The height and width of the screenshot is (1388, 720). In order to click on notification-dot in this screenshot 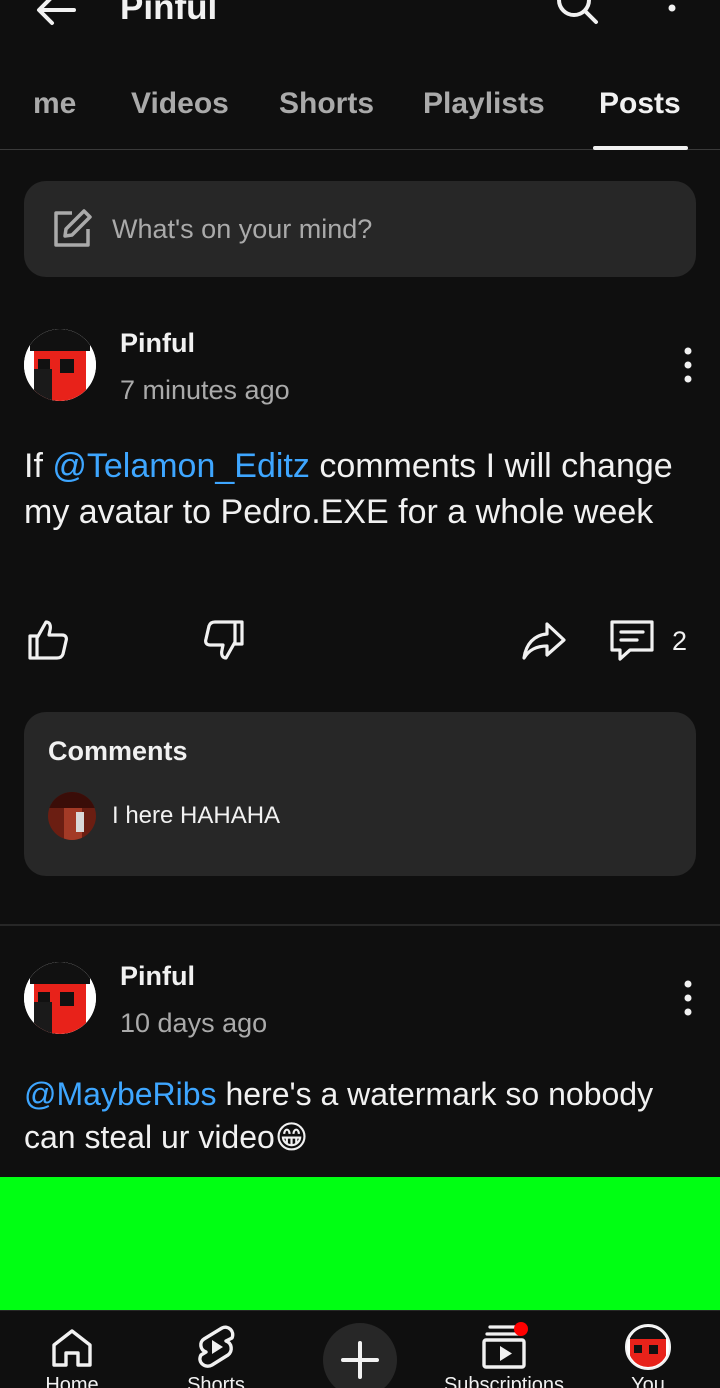, I will do `click(521, 1329)`.